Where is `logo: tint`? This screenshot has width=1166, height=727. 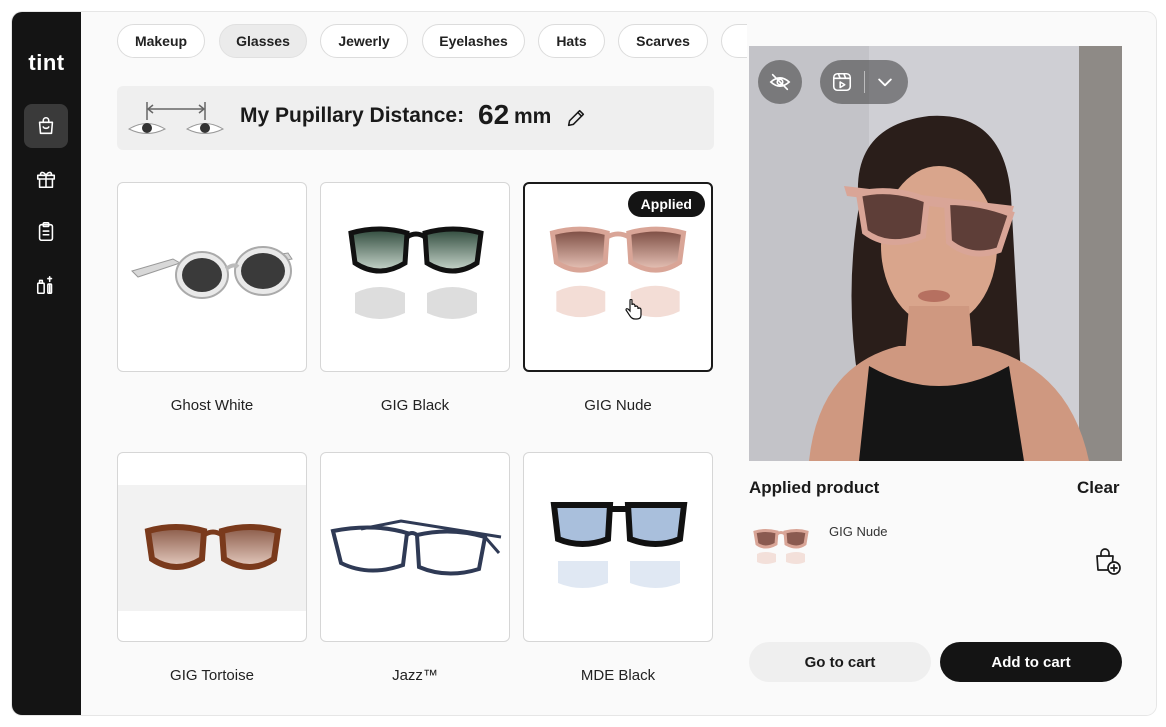 logo: tint is located at coordinates (46, 62).